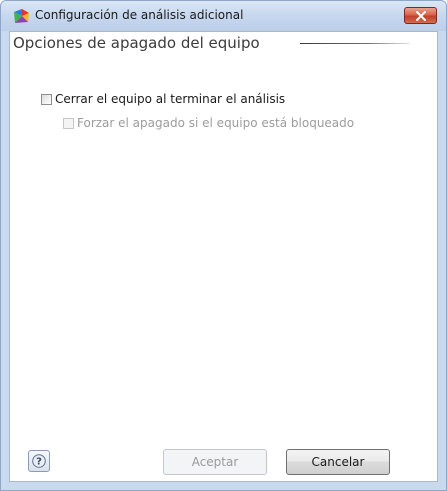 Image resolution: width=447 pixels, height=491 pixels. What do you see at coordinates (136, 43) in the screenshot?
I see `section-title: Opciones de apagado del equipo` at bounding box center [136, 43].